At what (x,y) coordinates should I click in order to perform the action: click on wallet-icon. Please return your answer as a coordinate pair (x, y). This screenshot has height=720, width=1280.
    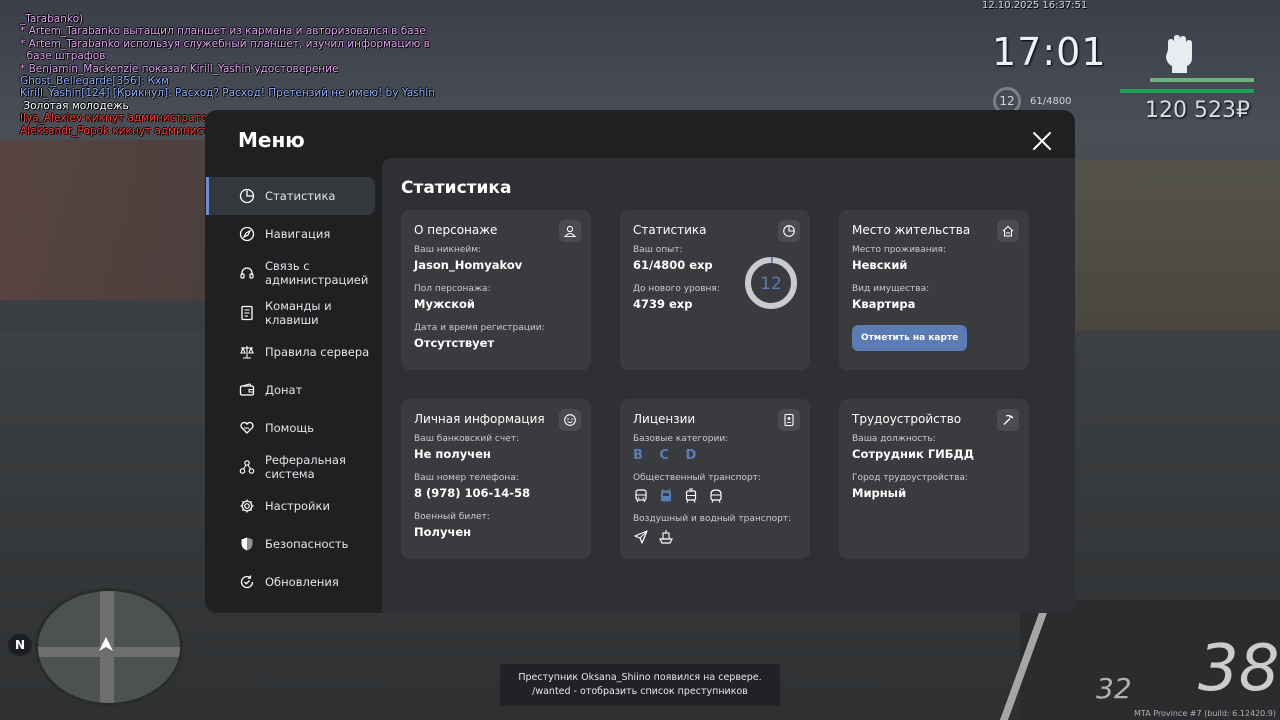
    Looking at the image, I should click on (247, 389).